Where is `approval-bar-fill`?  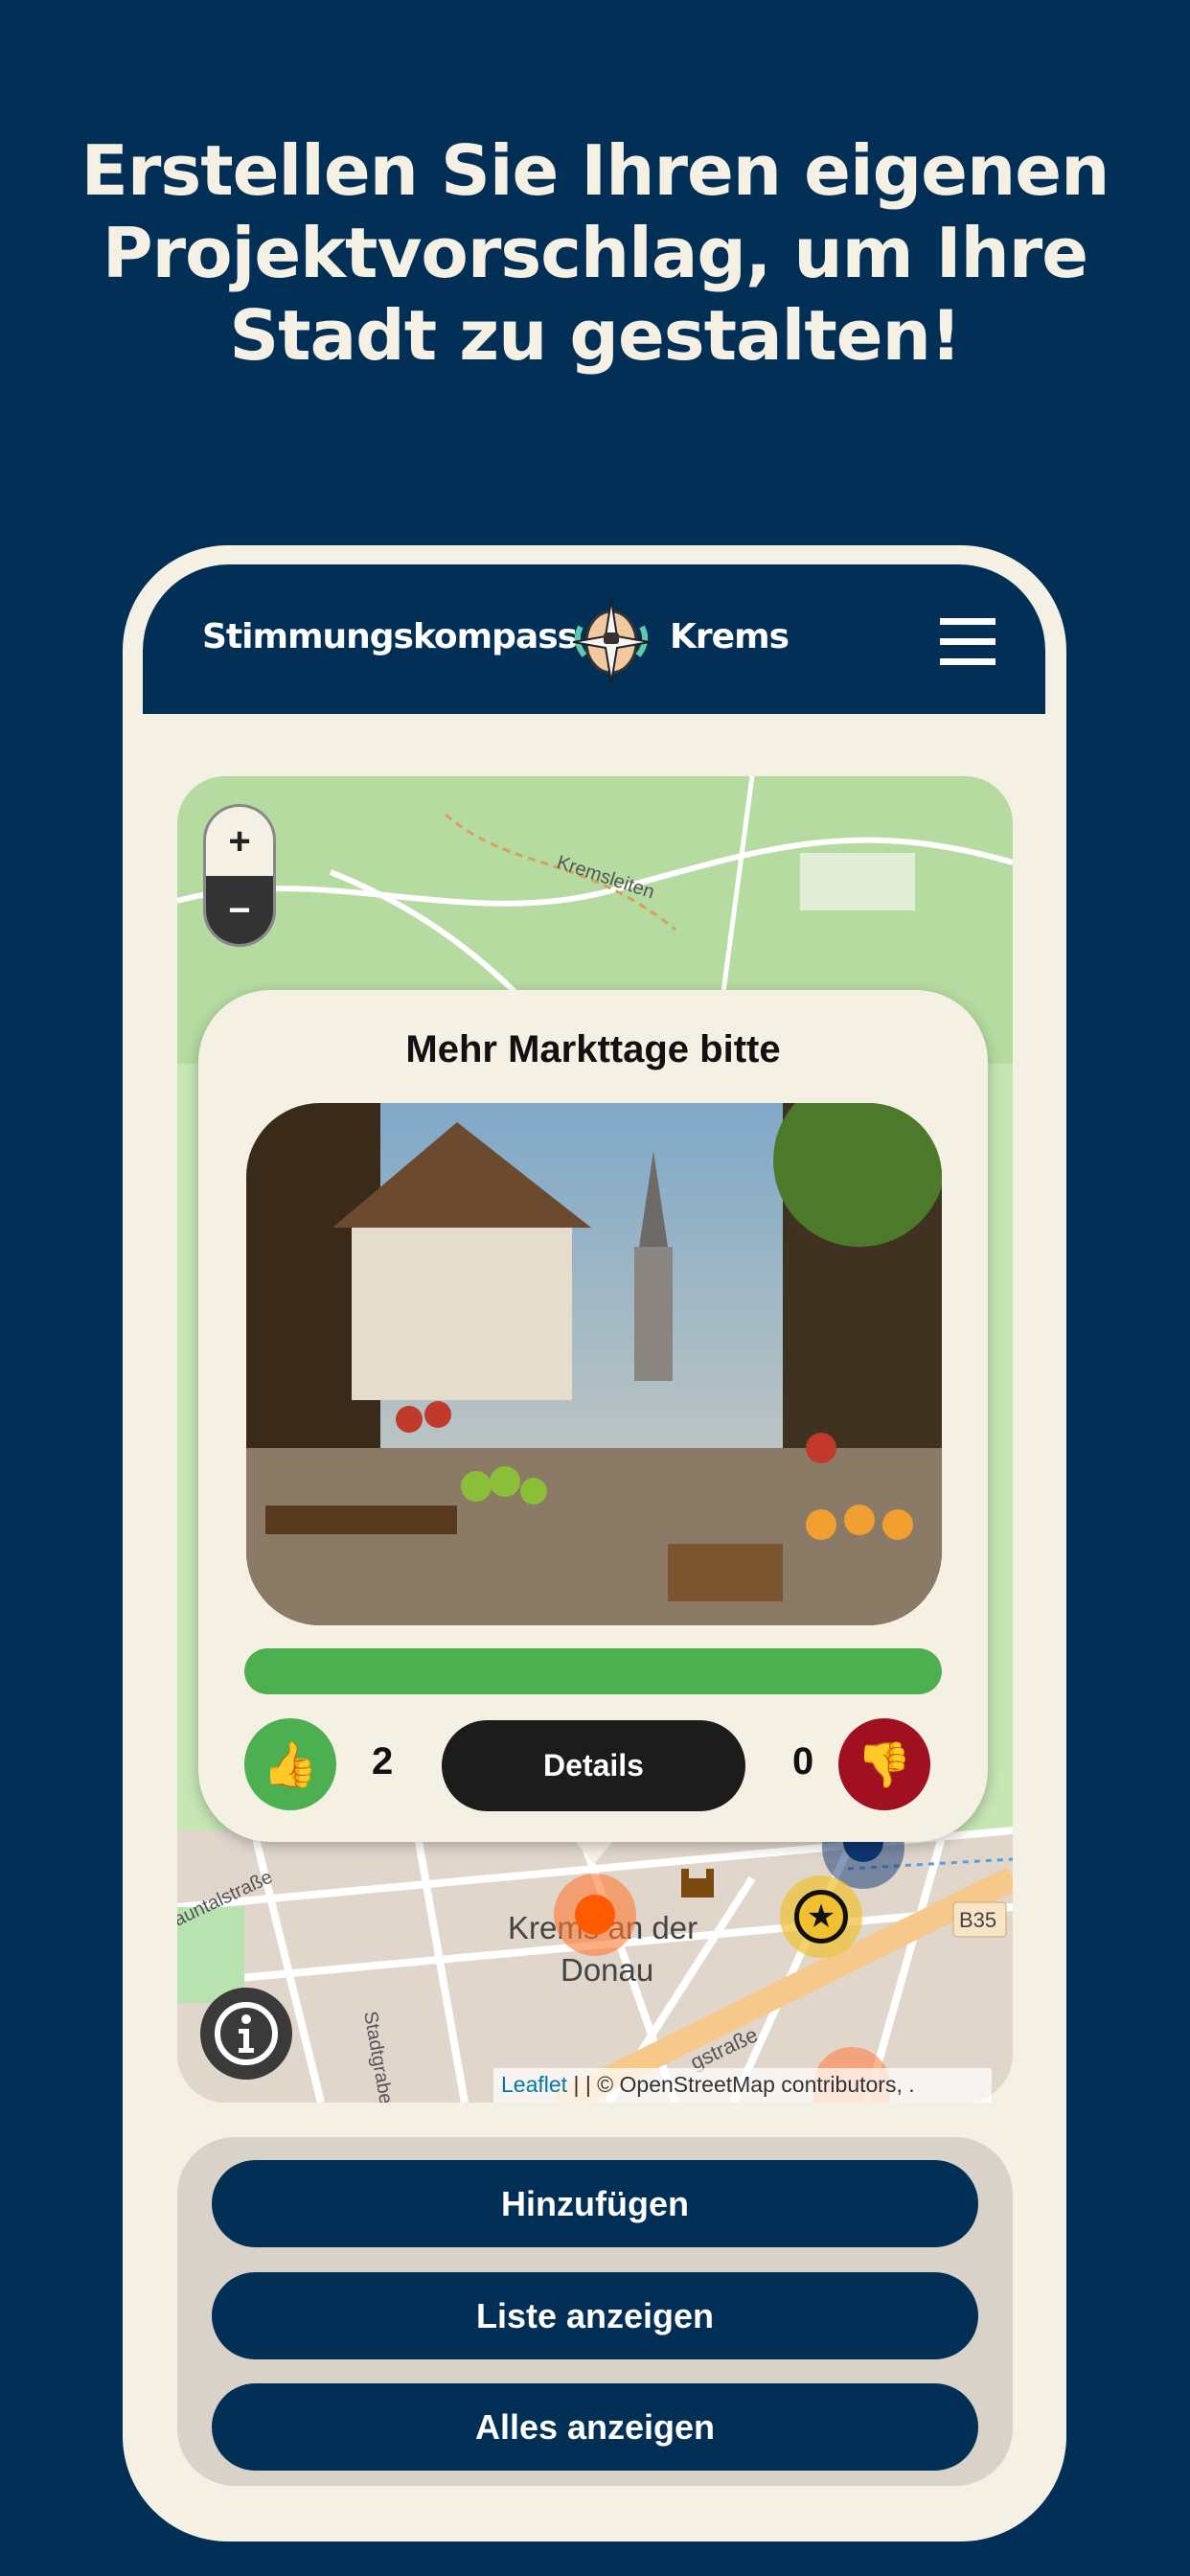 approval-bar-fill is located at coordinates (593, 1671).